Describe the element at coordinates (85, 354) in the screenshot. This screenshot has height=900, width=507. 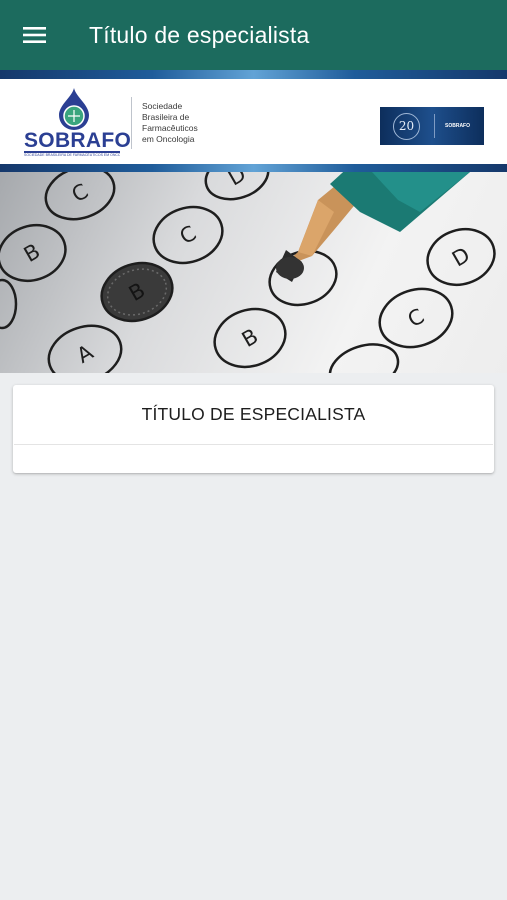
I see `bubble-letter: A` at that location.